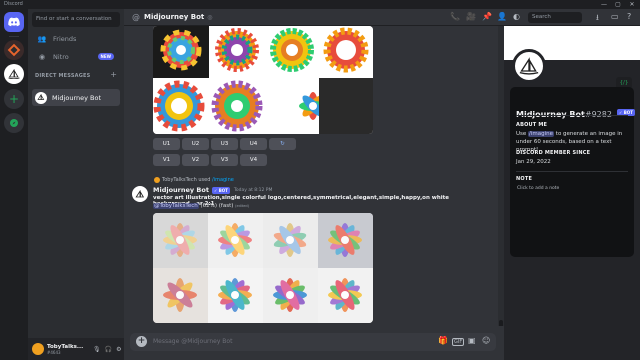 The image size is (640, 360). I want to click on sidebar-item-label: Nitro, so click(61, 56).